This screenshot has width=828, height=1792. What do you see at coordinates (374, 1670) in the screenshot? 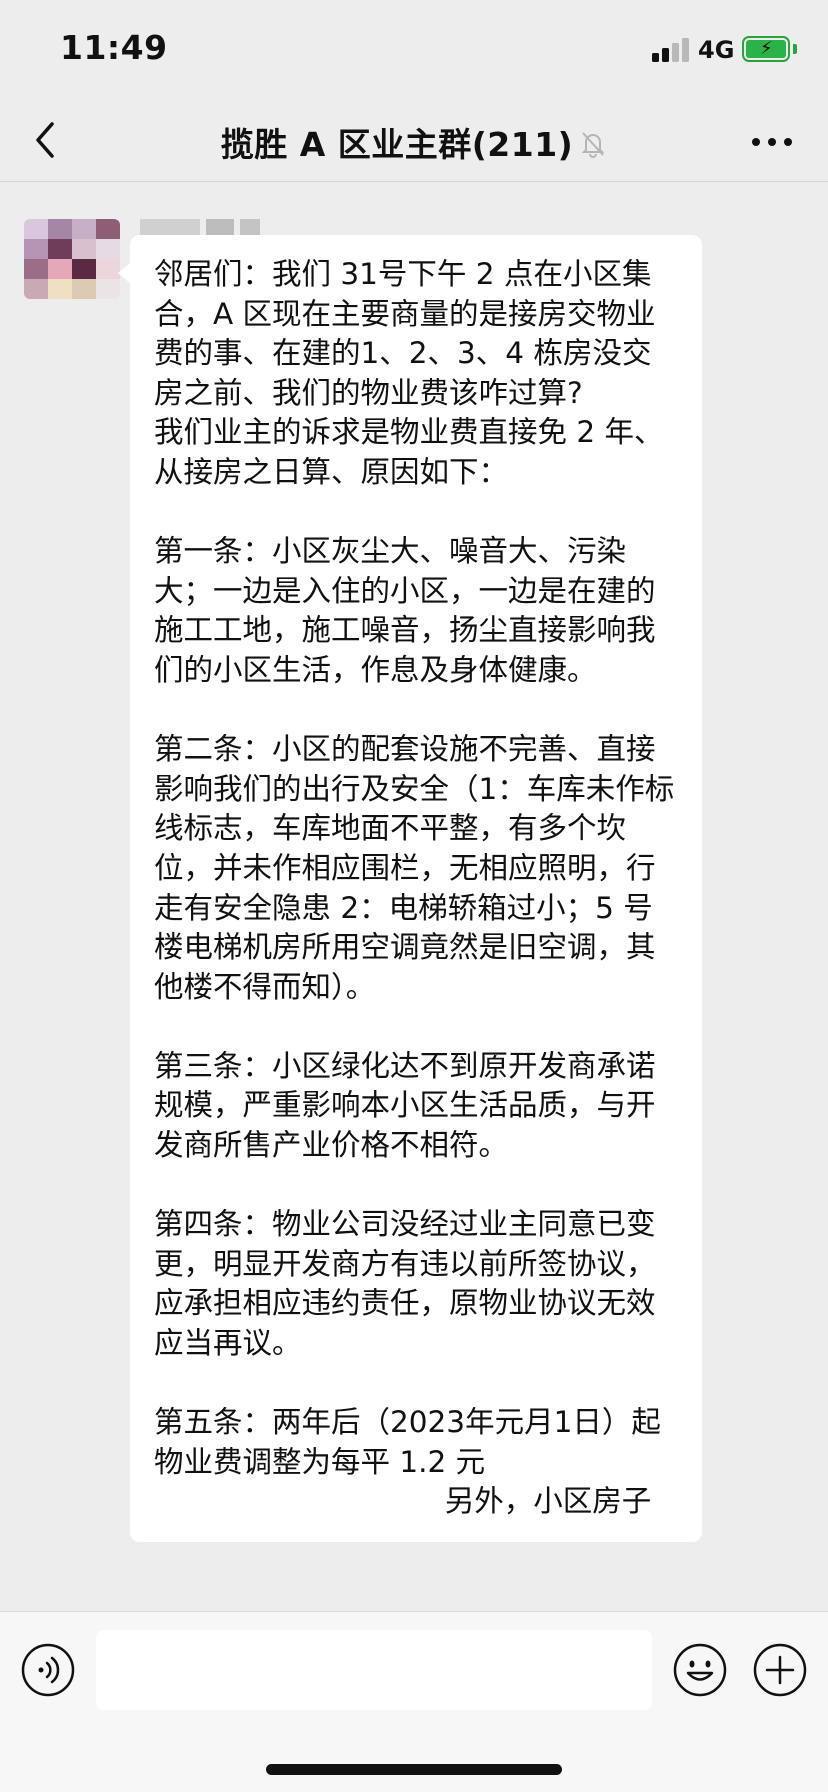
I see `message-input` at bounding box center [374, 1670].